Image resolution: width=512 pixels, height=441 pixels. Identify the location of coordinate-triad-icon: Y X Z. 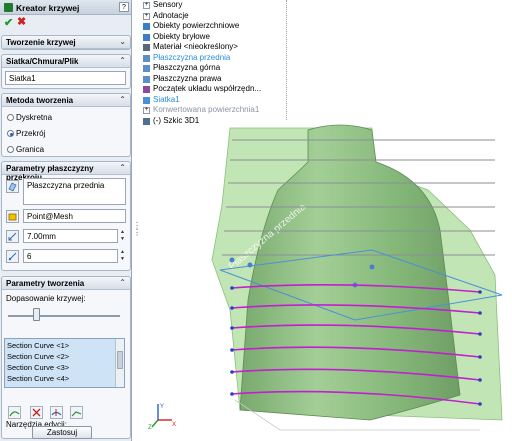
(162, 417).